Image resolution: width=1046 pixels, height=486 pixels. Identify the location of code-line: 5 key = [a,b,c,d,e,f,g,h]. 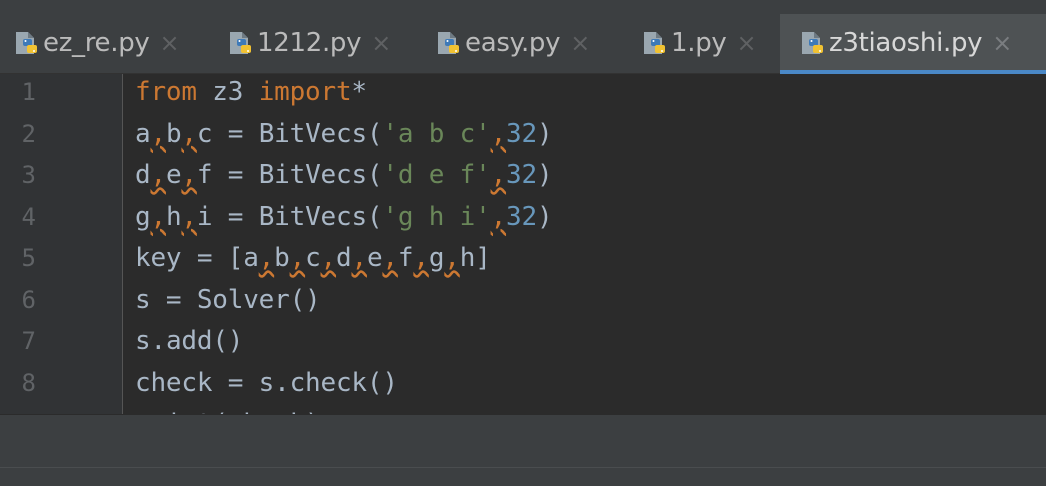
(523, 263).